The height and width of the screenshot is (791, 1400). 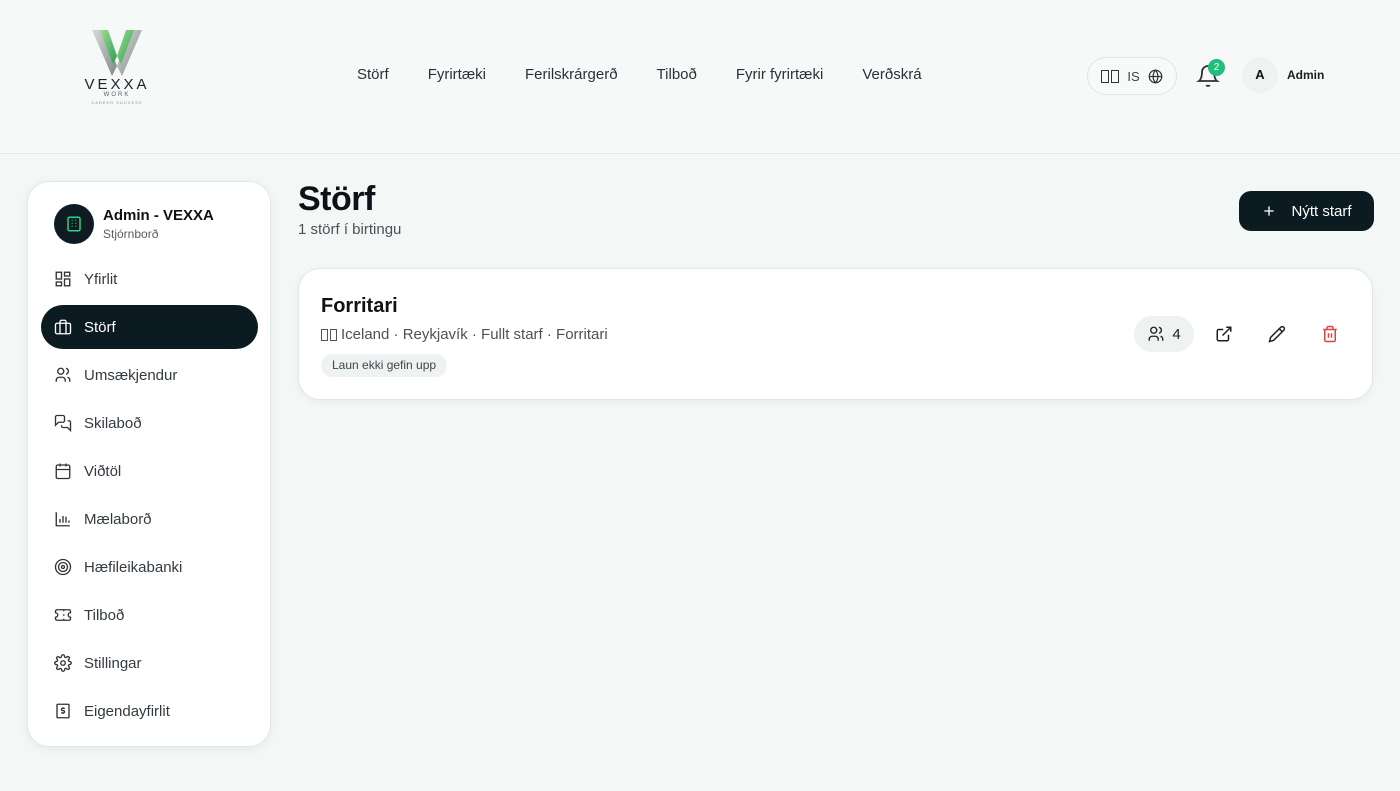 What do you see at coordinates (149, 615) in the screenshot?
I see `sidebar-item-offers: Tilboð` at bounding box center [149, 615].